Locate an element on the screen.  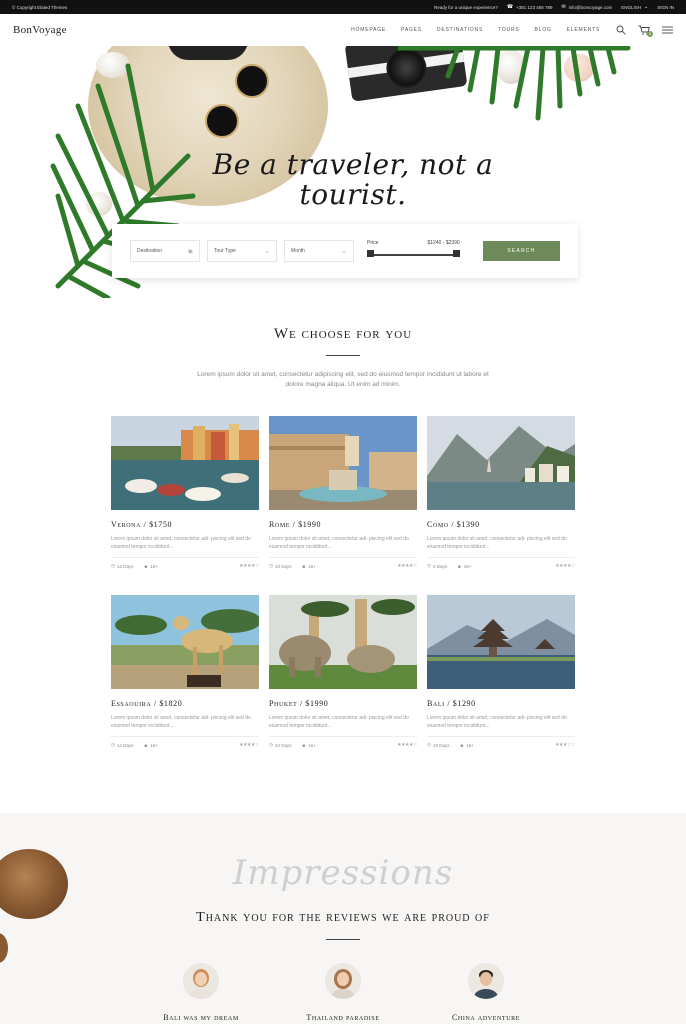
destination-placeholder: Destination is located at coordinates (150, 251).